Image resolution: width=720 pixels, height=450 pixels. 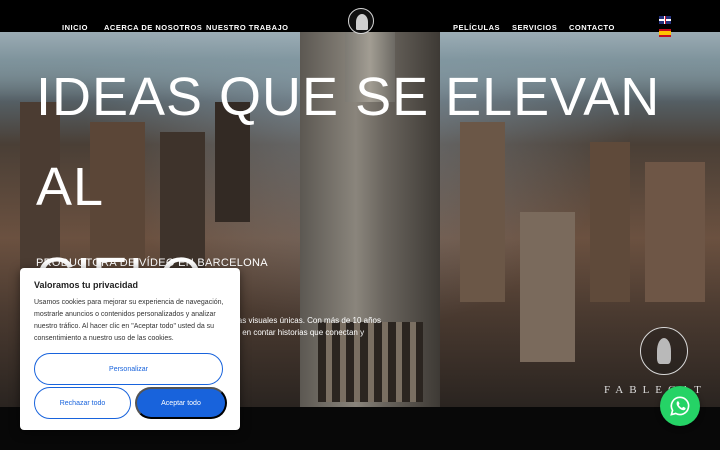 I want to click on customize-button: Personalizar, so click(x=128, y=369).